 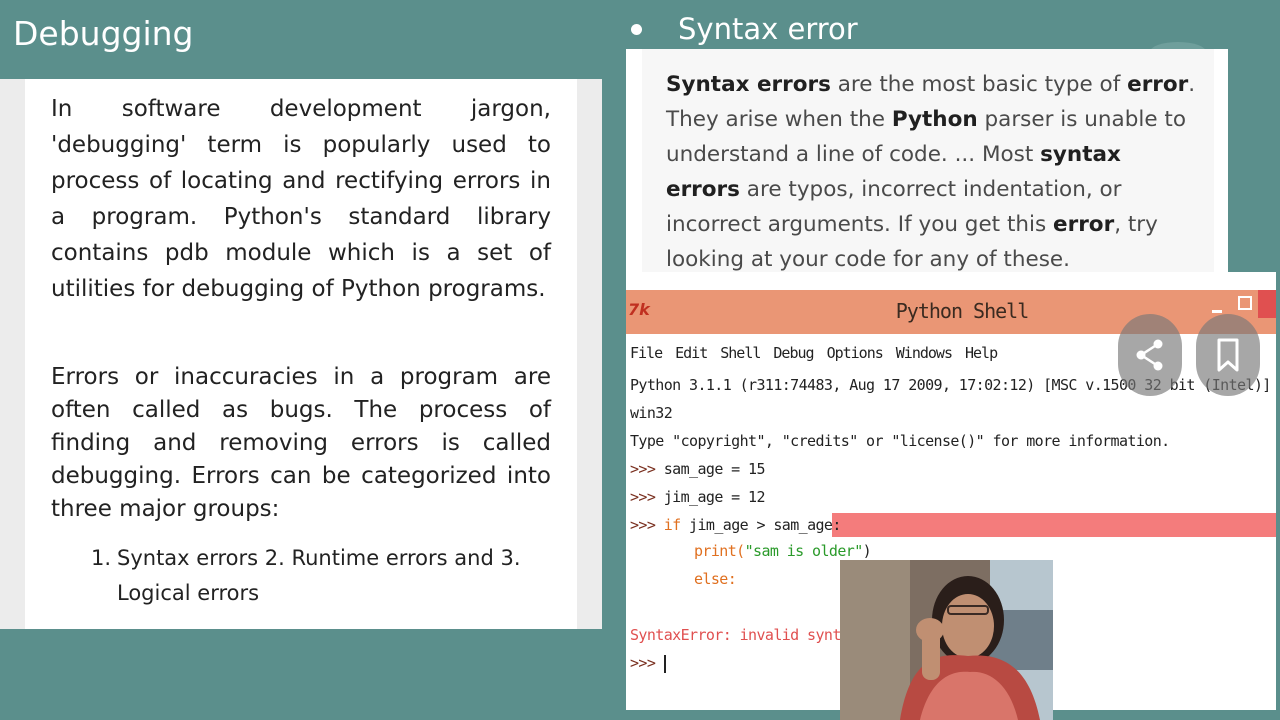 I want to click on text-cursor, so click(x=664, y=663).